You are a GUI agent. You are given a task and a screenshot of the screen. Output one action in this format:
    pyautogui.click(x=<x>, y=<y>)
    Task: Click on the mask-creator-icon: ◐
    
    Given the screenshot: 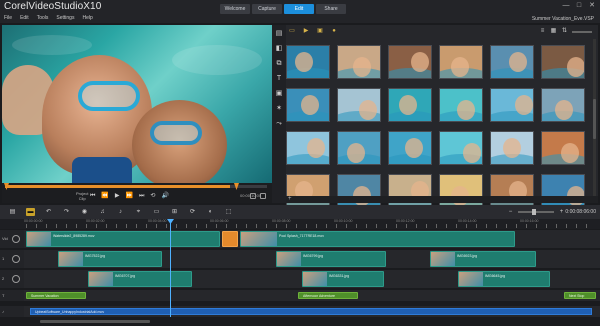 What is the action you would take?
    pyautogui.click(x=210, y=212)
    